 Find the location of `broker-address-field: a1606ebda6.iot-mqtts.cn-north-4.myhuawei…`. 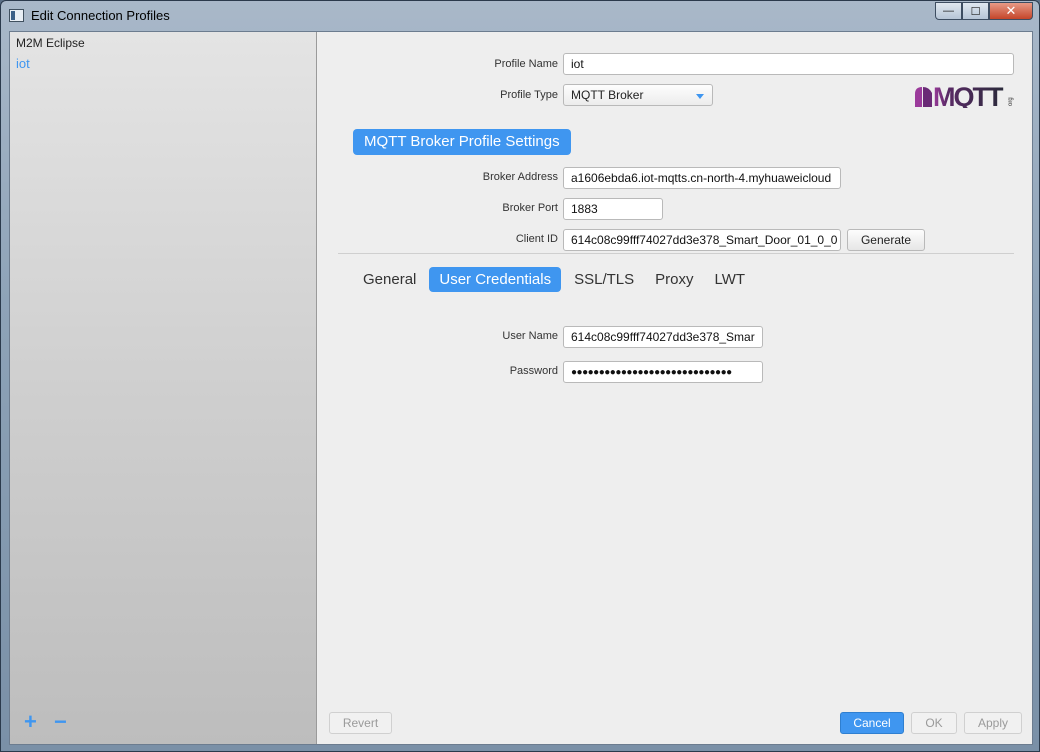

broker-address-field: a1606ebda6.iot-mqtts.cn-north-4.myhuawei… is located at coordinates (702, 178).